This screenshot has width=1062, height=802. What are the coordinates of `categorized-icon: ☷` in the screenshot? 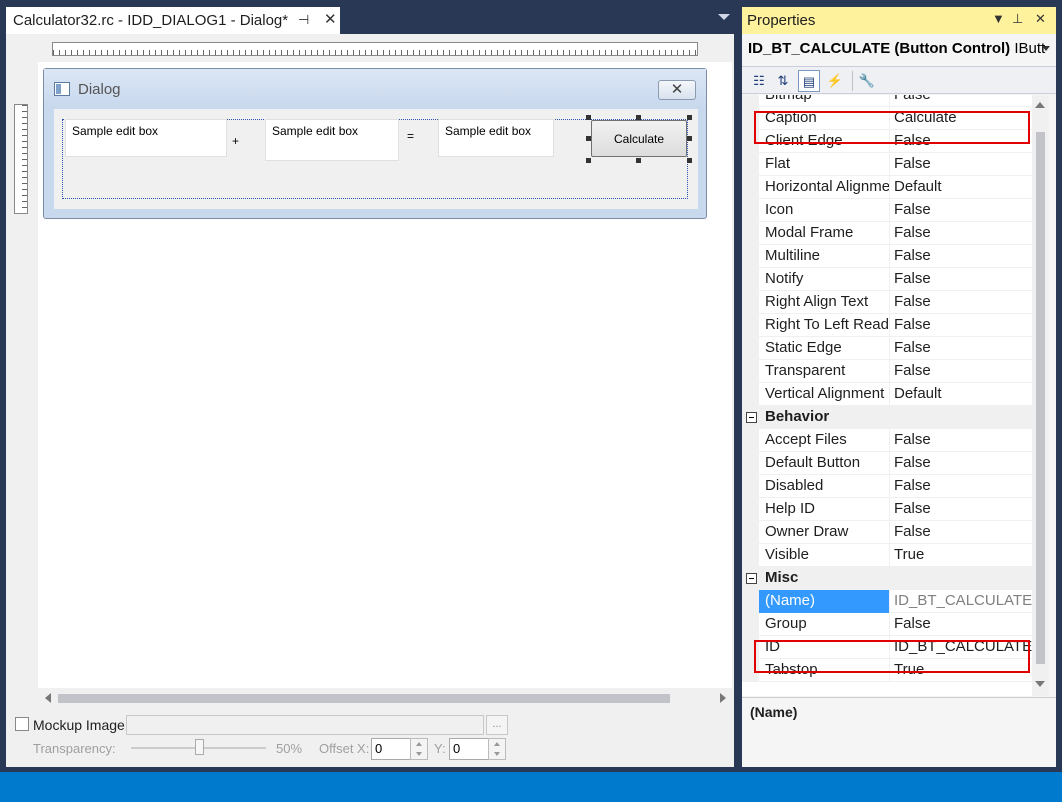 It's located at (759, 81).